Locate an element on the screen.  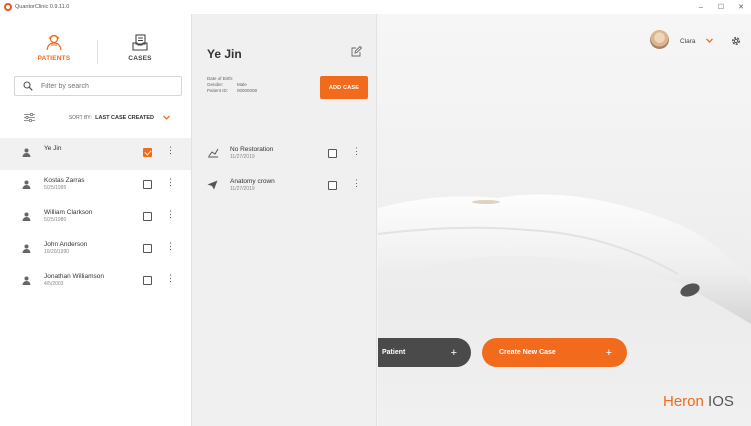
patient-dob: 10/20/1990 is located at coordinates (57, 252).